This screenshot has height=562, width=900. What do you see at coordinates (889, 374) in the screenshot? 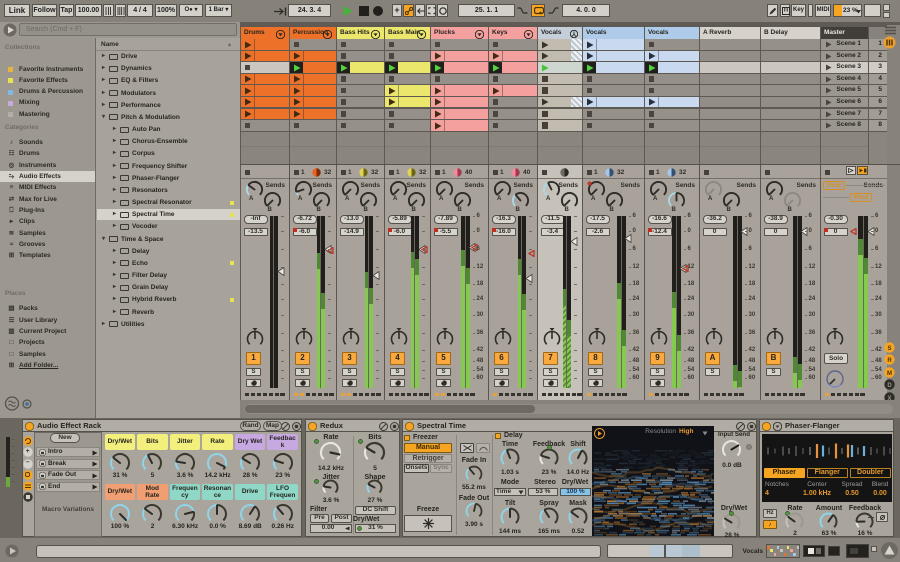
I see `svg-text: M` at bounding box center [889, 374].